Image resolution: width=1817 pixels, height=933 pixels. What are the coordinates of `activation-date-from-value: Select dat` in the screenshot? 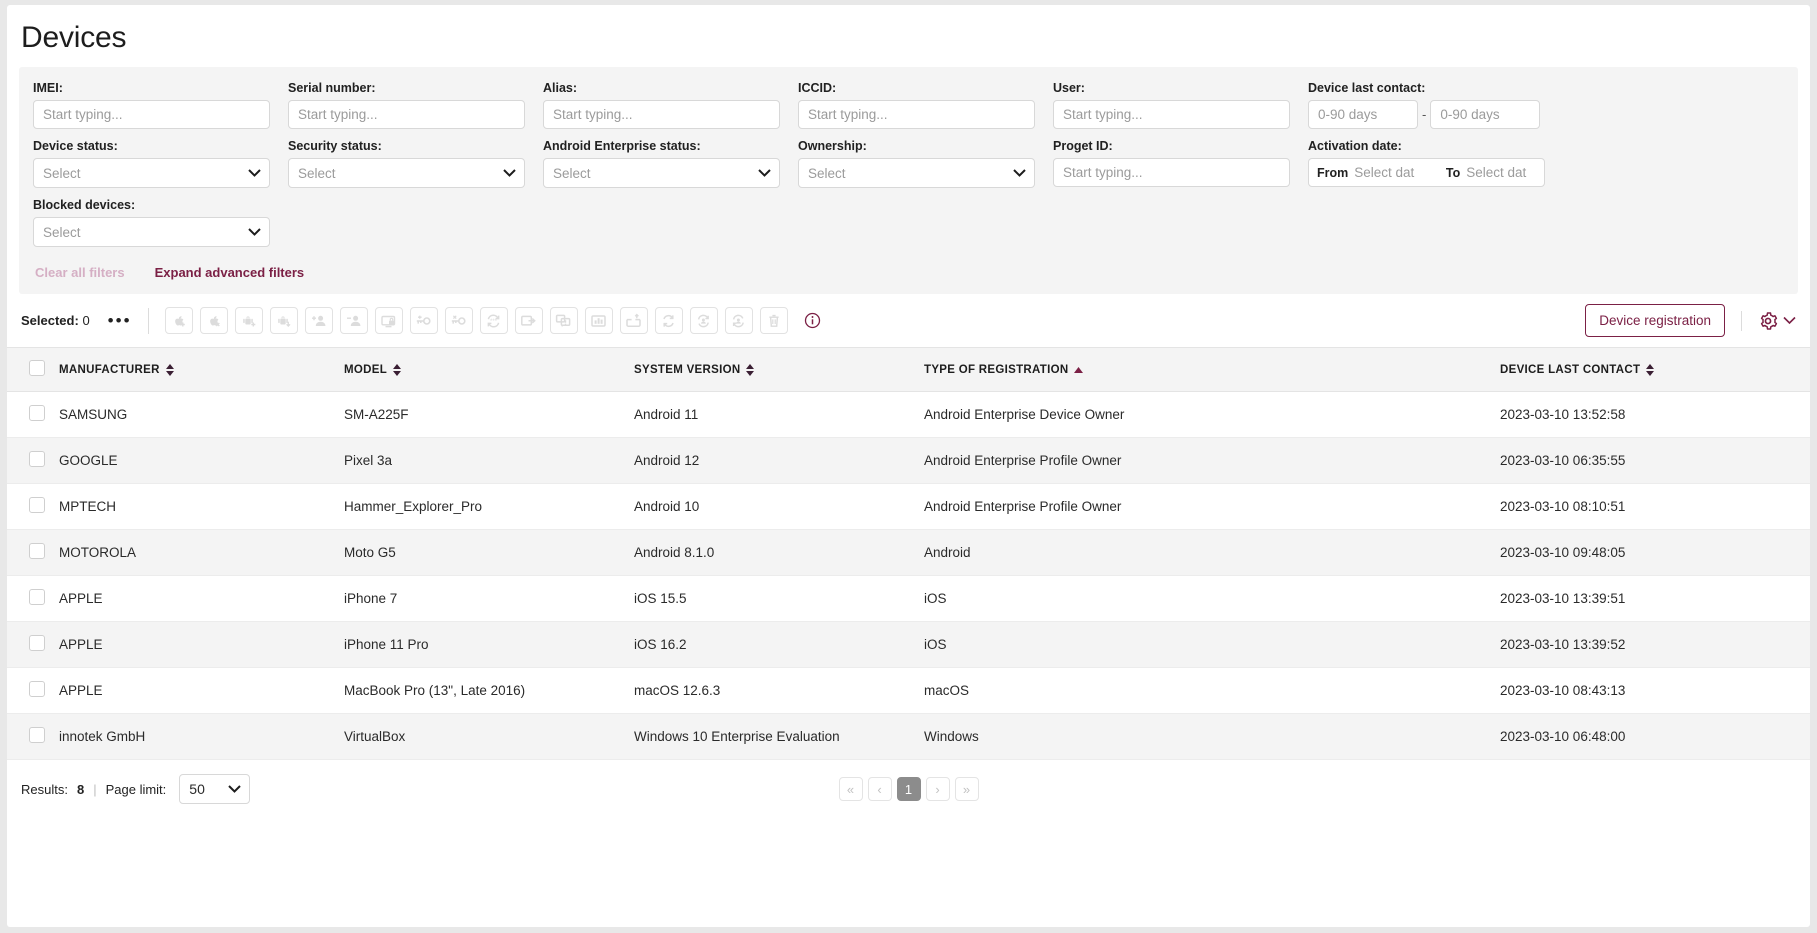 It's located at (1397, 172).